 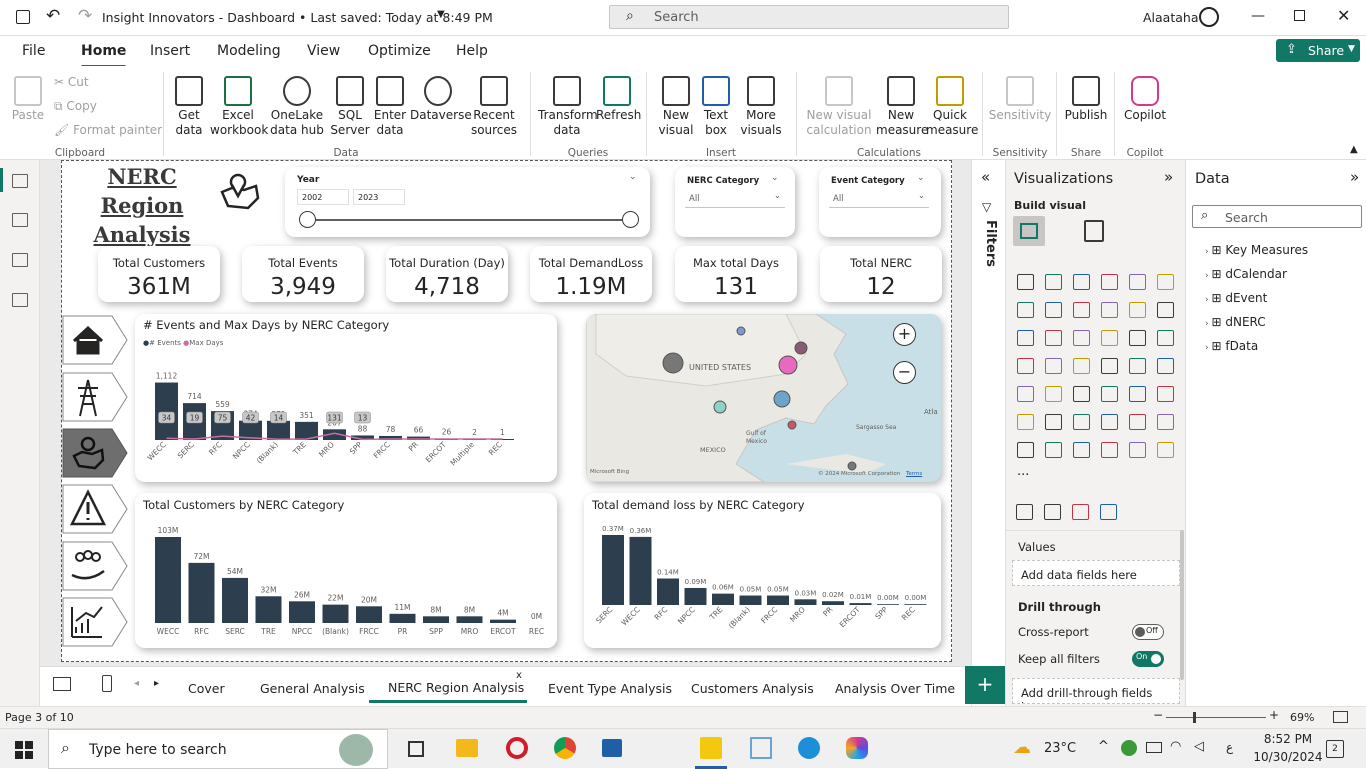 What do you see at coordinates (952, 107) in the screenshot?
I see `quick-measure-button: Quick measure` at bounding box center [952, 107].